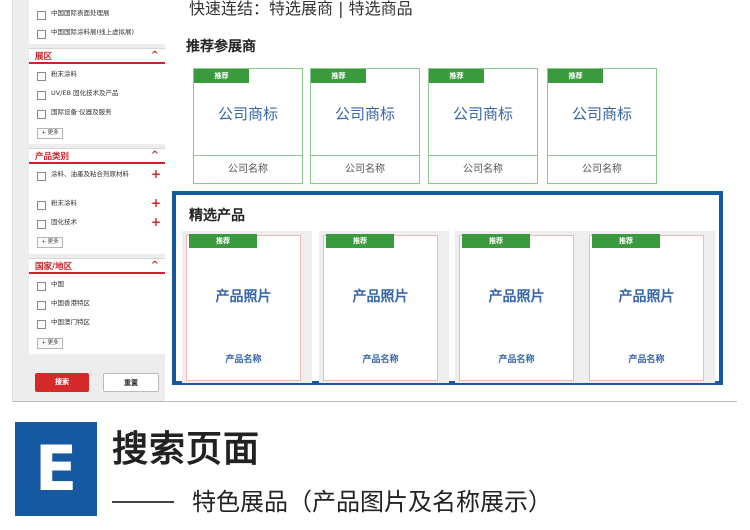 This screenshot has height=530, width=750. I want to click on filter-section-title: 产品类别, so click(52, 157).